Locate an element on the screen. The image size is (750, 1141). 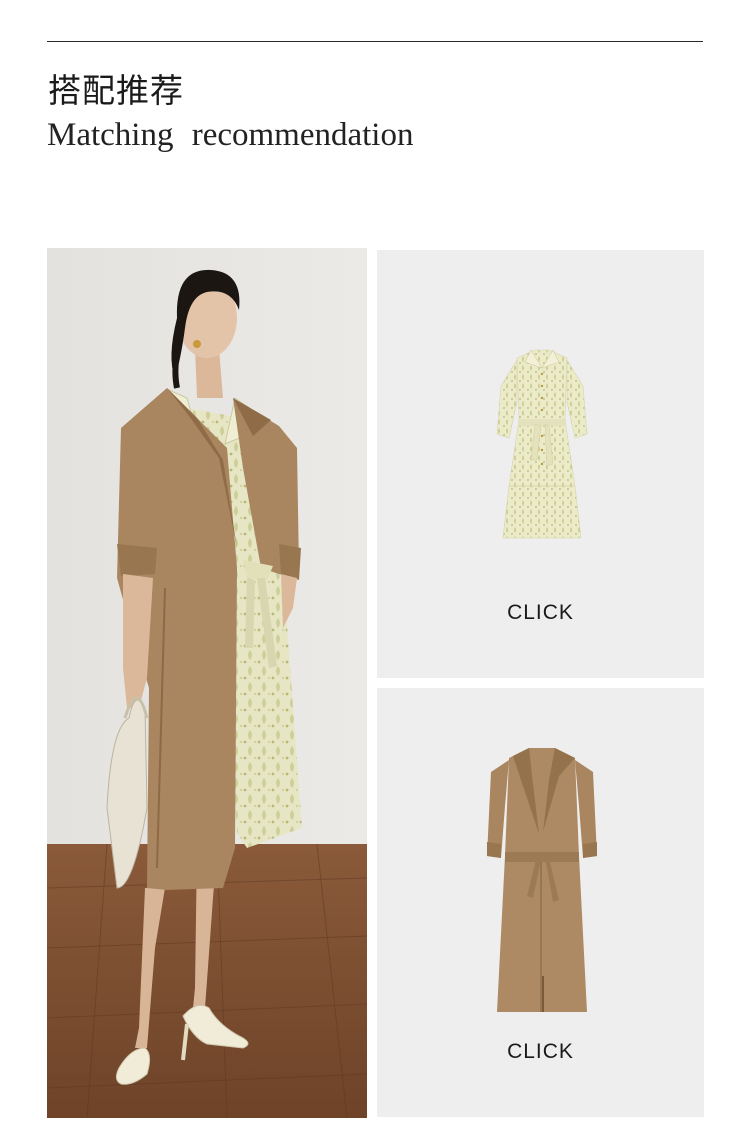
section-title-en: Matching recommendation is located at coordinates (230, 135).